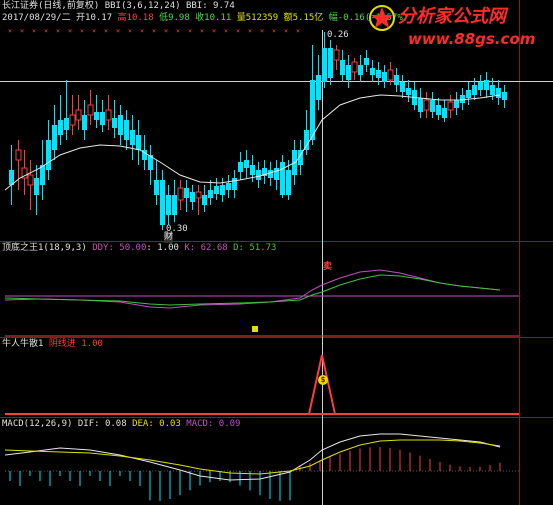 The image size is (553, 505). Describe the element at coordinates (255, 329) in the screenshot. I see `ddy-signal-square` at that location.